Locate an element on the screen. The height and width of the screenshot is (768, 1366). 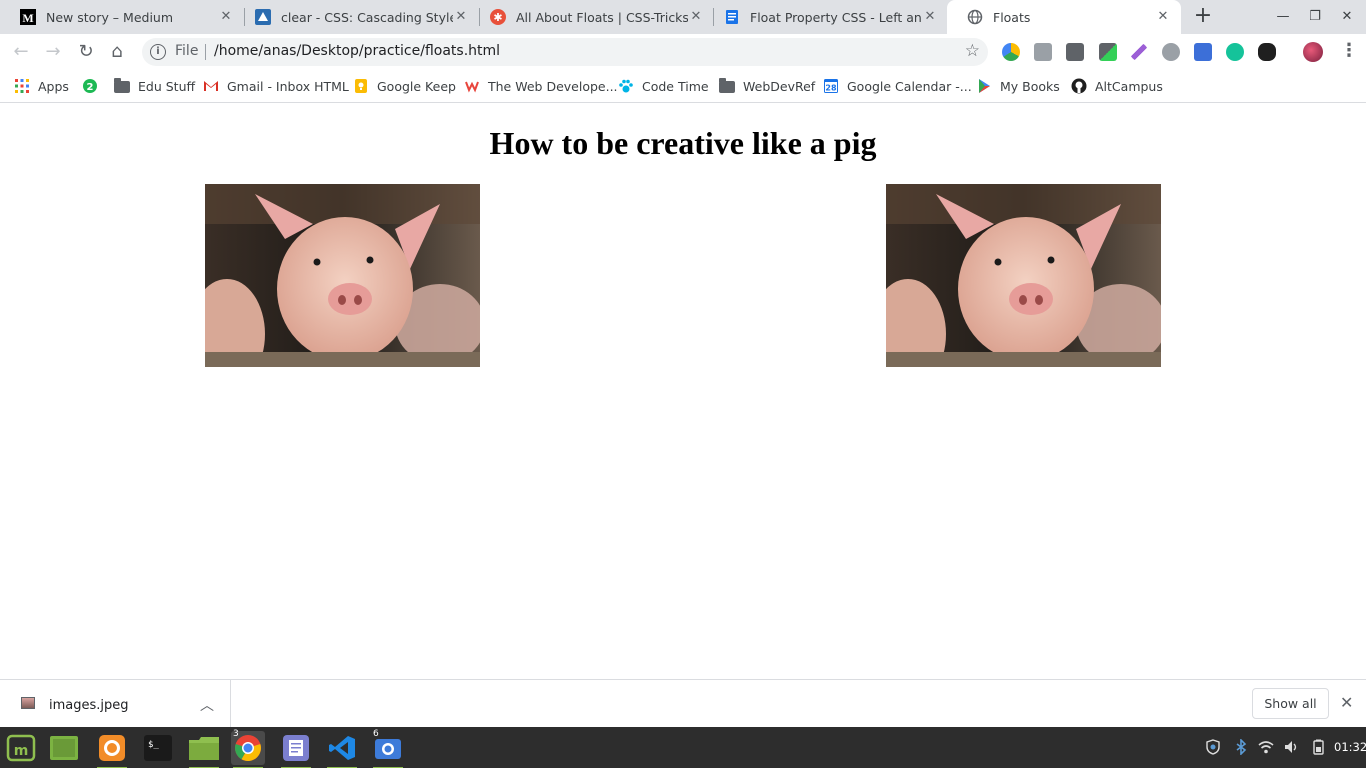
avatar is located at coordinates (1313, 52).